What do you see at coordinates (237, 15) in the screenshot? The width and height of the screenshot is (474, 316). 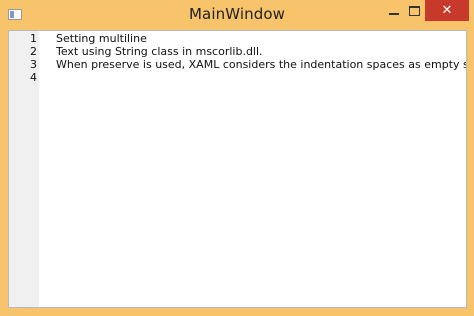 I see `title-bar: MainWindow ✕` at bounding box center [237, 15].